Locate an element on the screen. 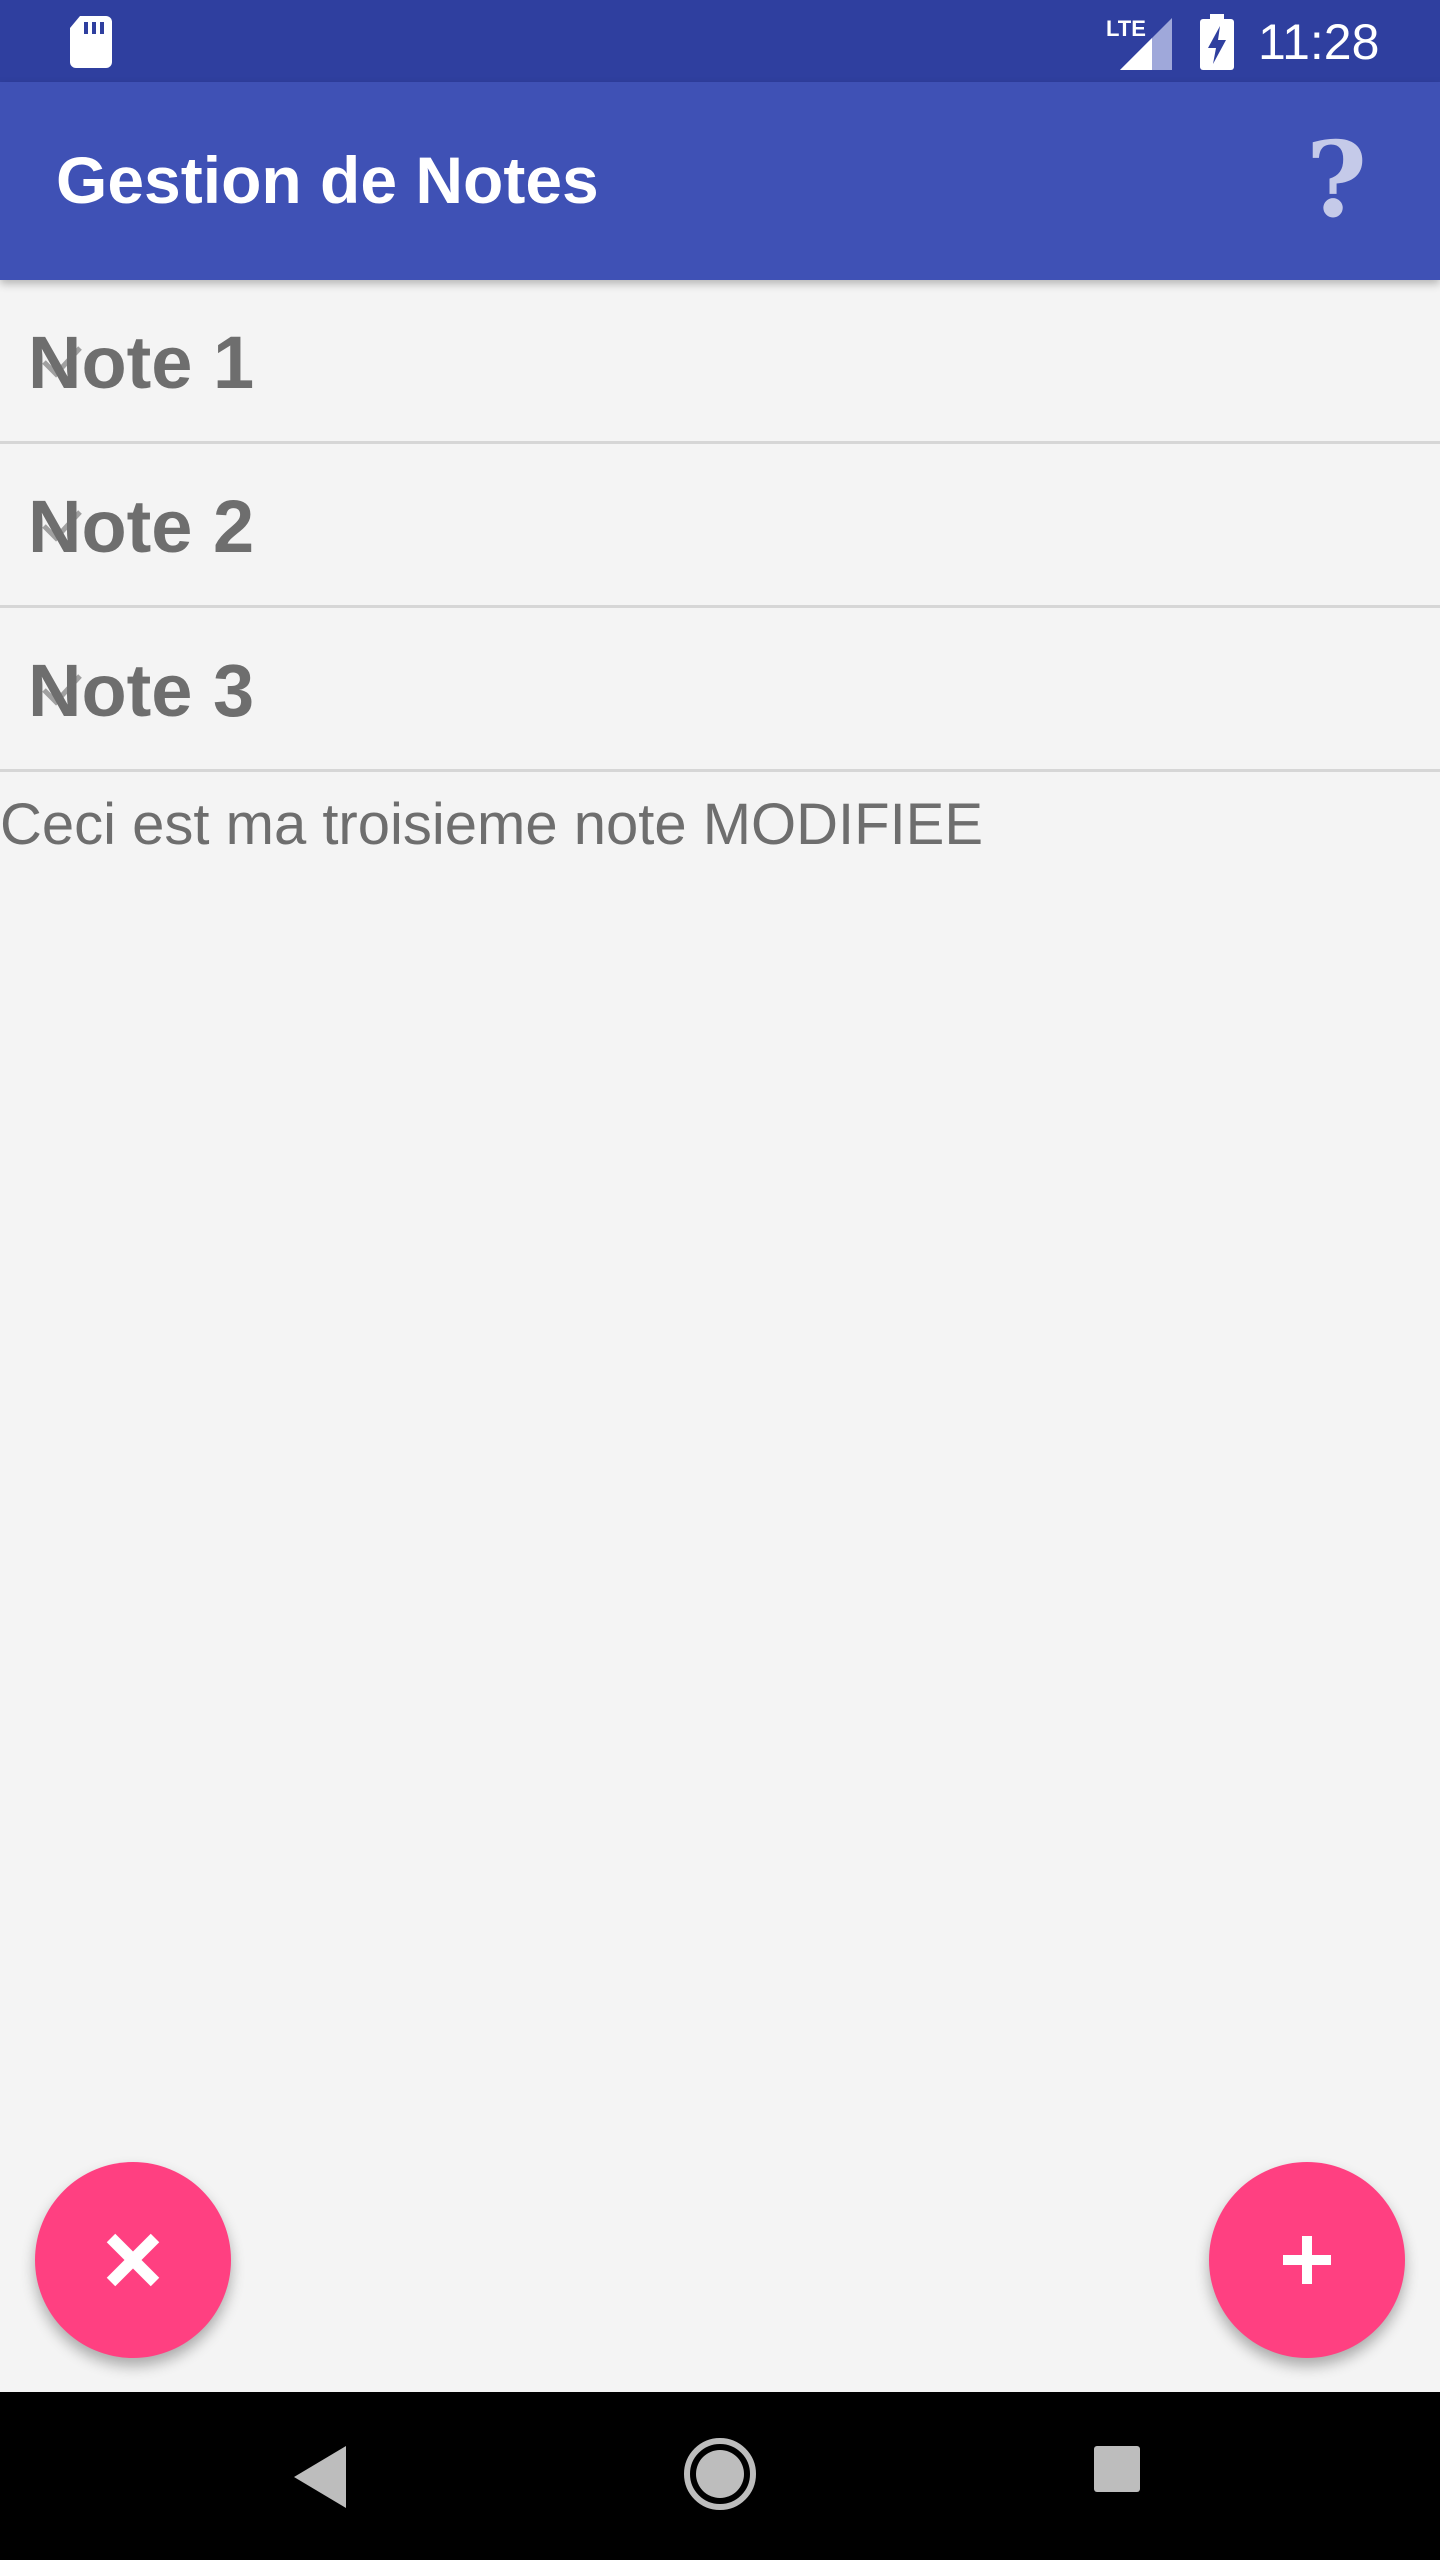  note-content-text: Ceci est ma troisieme note MODIFIEE is located at coordinates (492, 824).